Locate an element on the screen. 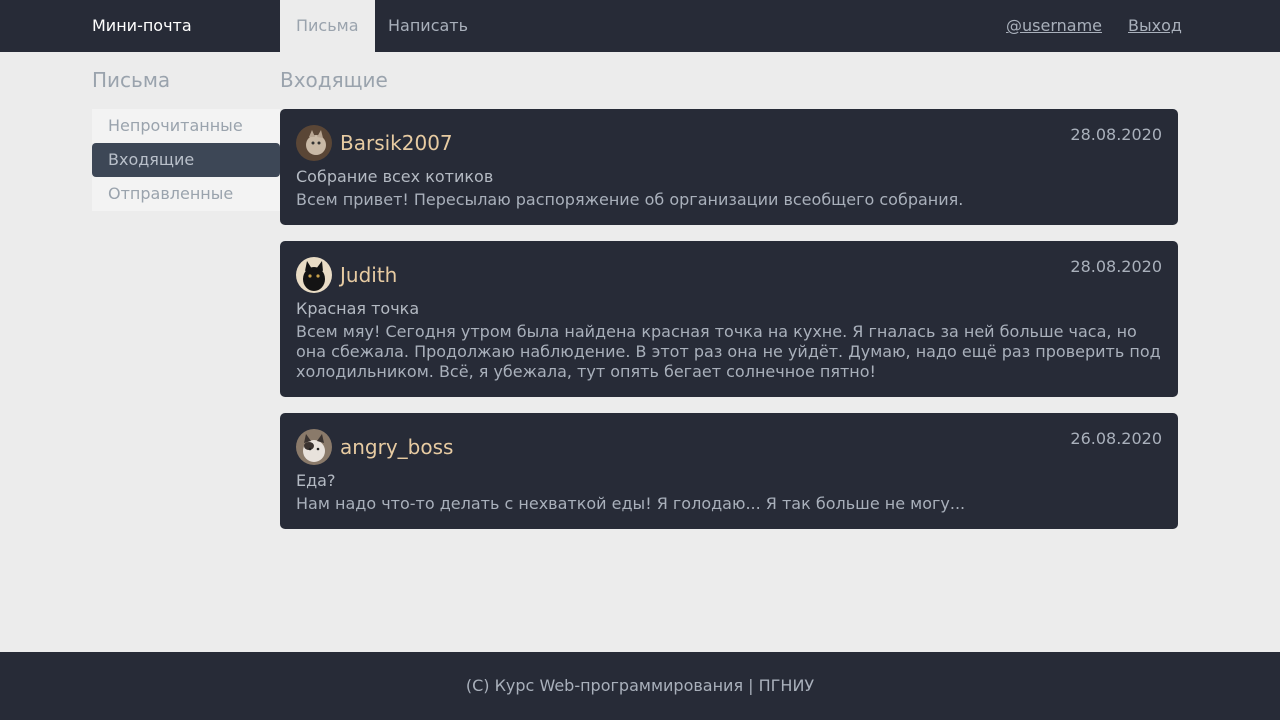  sidebar-item-sent: Отправленные is located at coordinates (186, 194).